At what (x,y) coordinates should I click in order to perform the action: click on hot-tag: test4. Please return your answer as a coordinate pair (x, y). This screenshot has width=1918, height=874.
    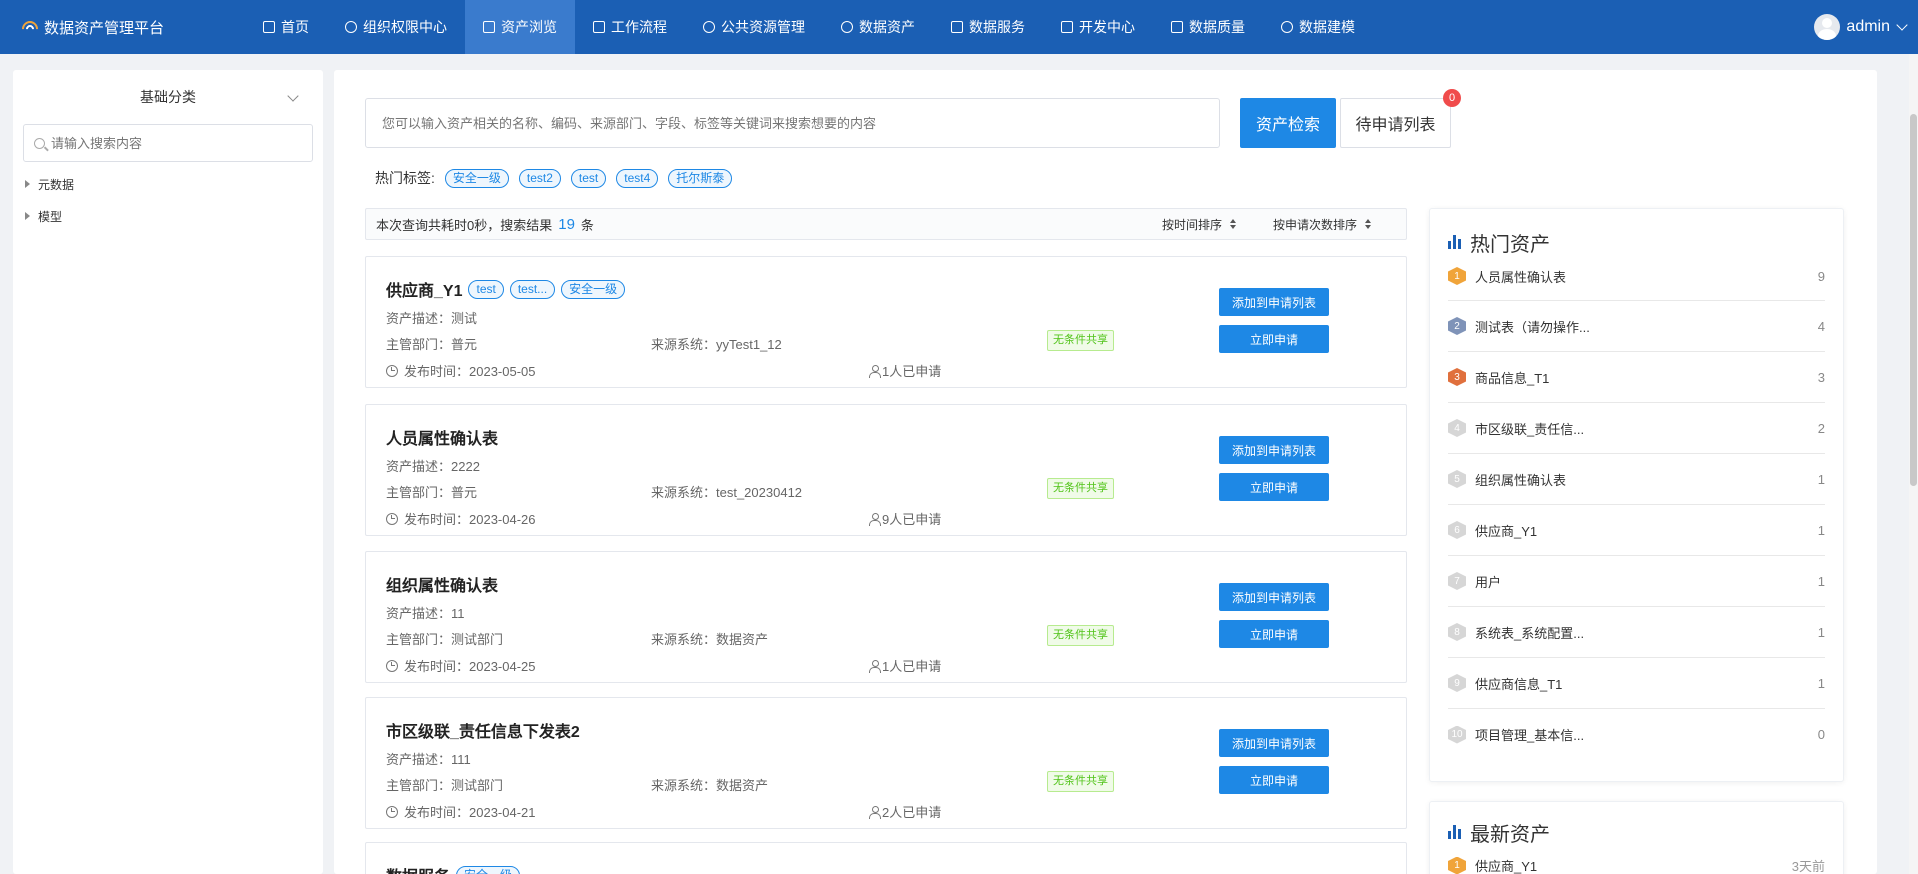
    Looking at the image, I should click on (637, 178).